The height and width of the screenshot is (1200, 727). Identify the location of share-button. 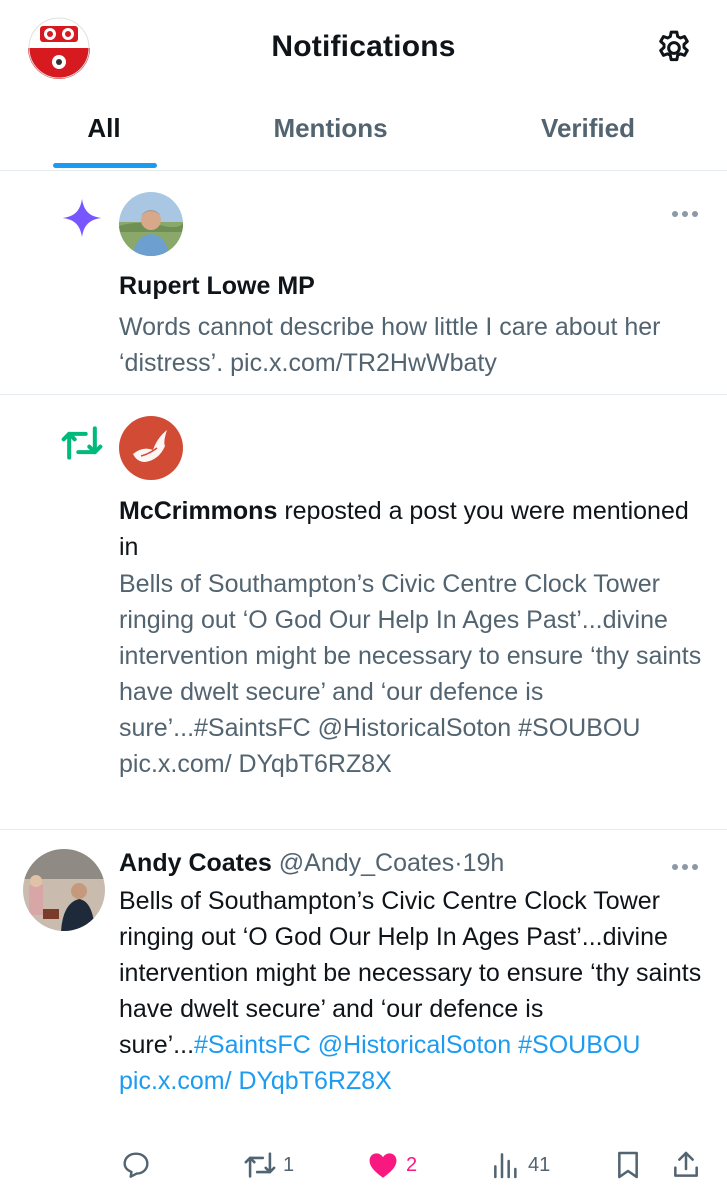
(686, 1165).